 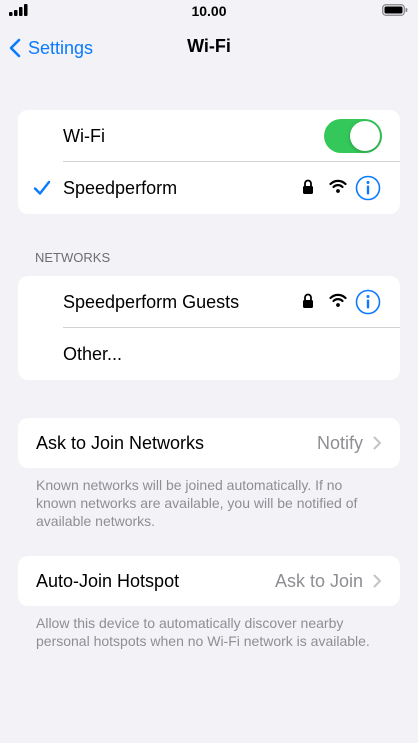 I want to click on wifi-toggle-row: Wi-Fi, so click(x=209, y=136).